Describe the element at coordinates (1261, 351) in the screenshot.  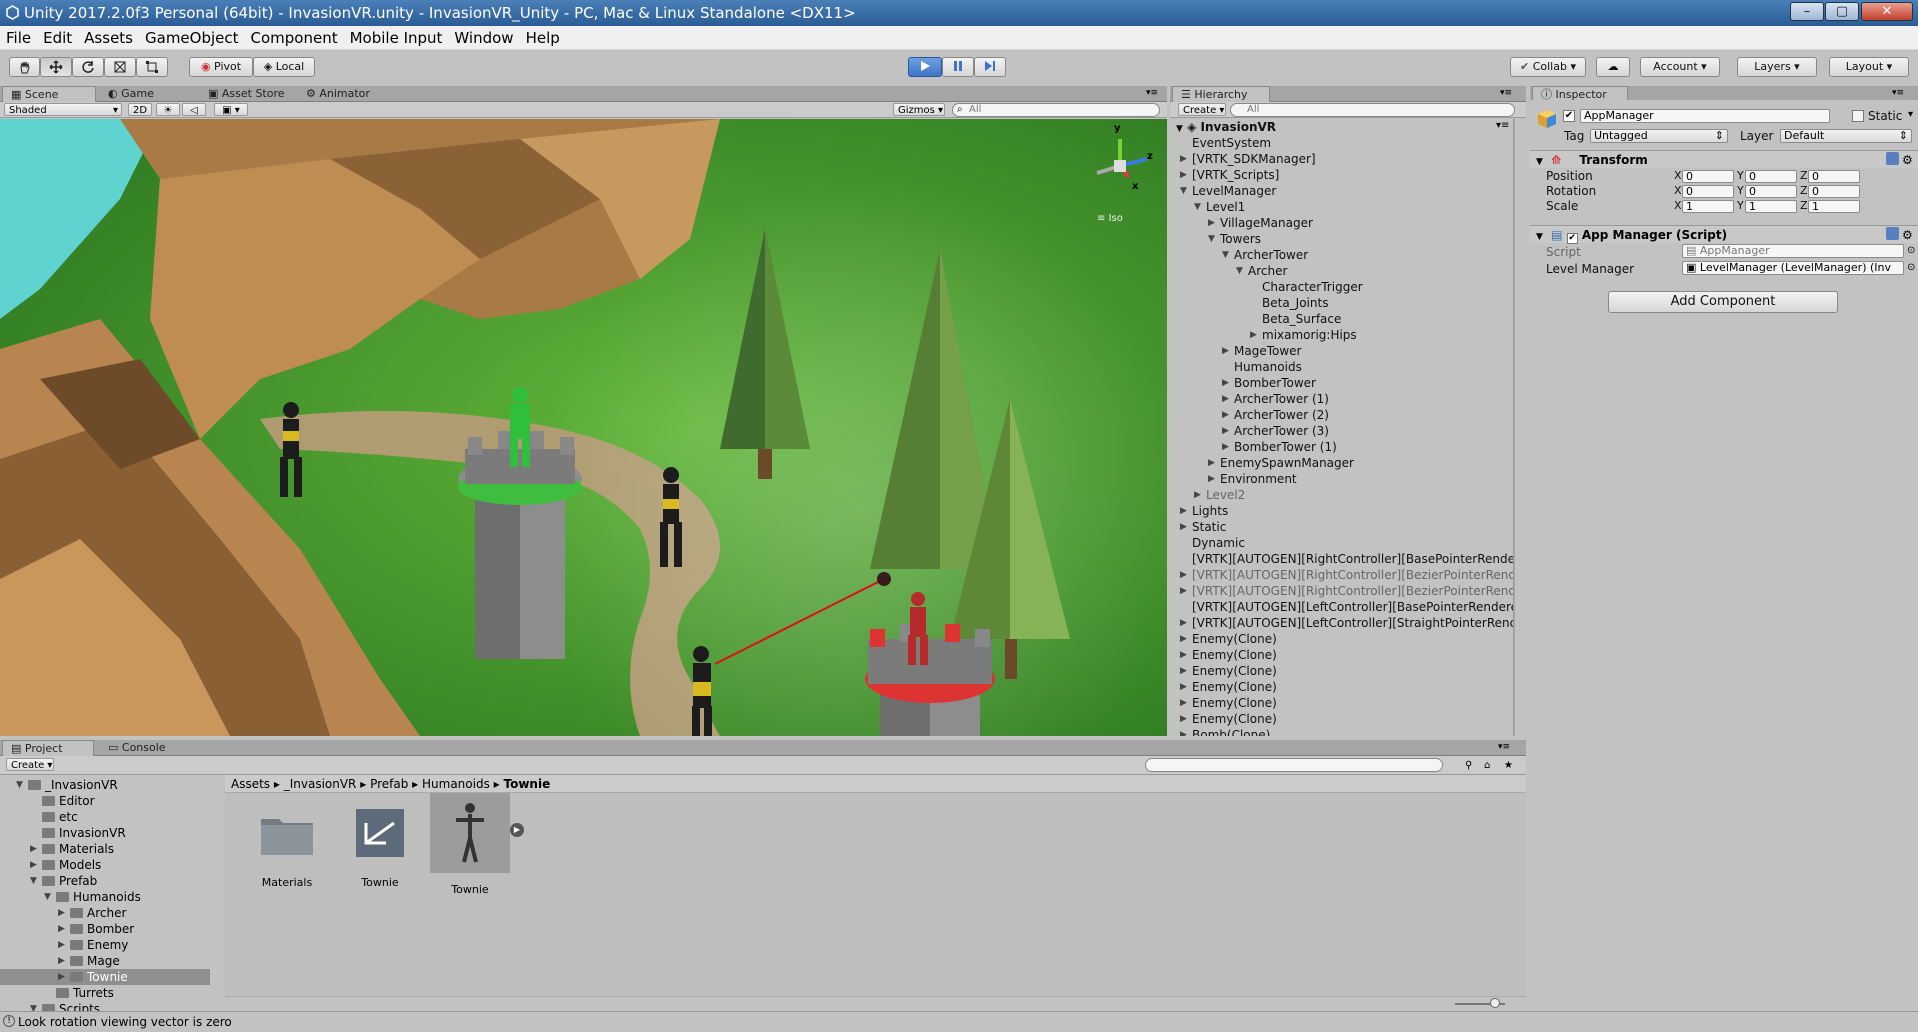
I see `hierarchy-item: ▶ MageTower` at that location.